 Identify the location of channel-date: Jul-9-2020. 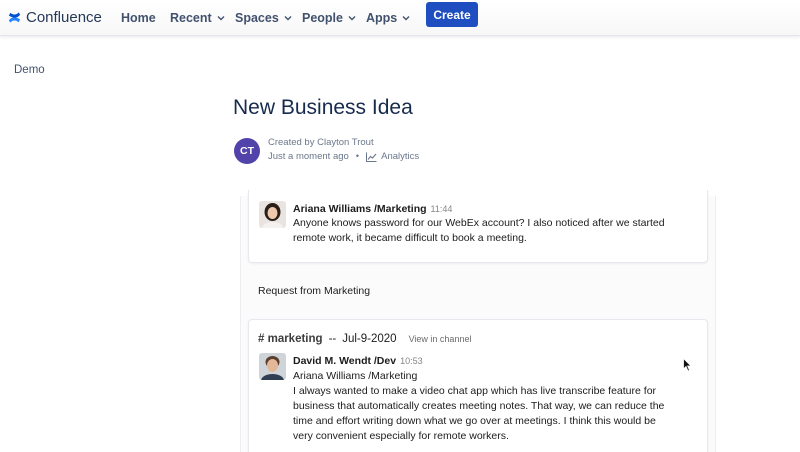
(369, 339).